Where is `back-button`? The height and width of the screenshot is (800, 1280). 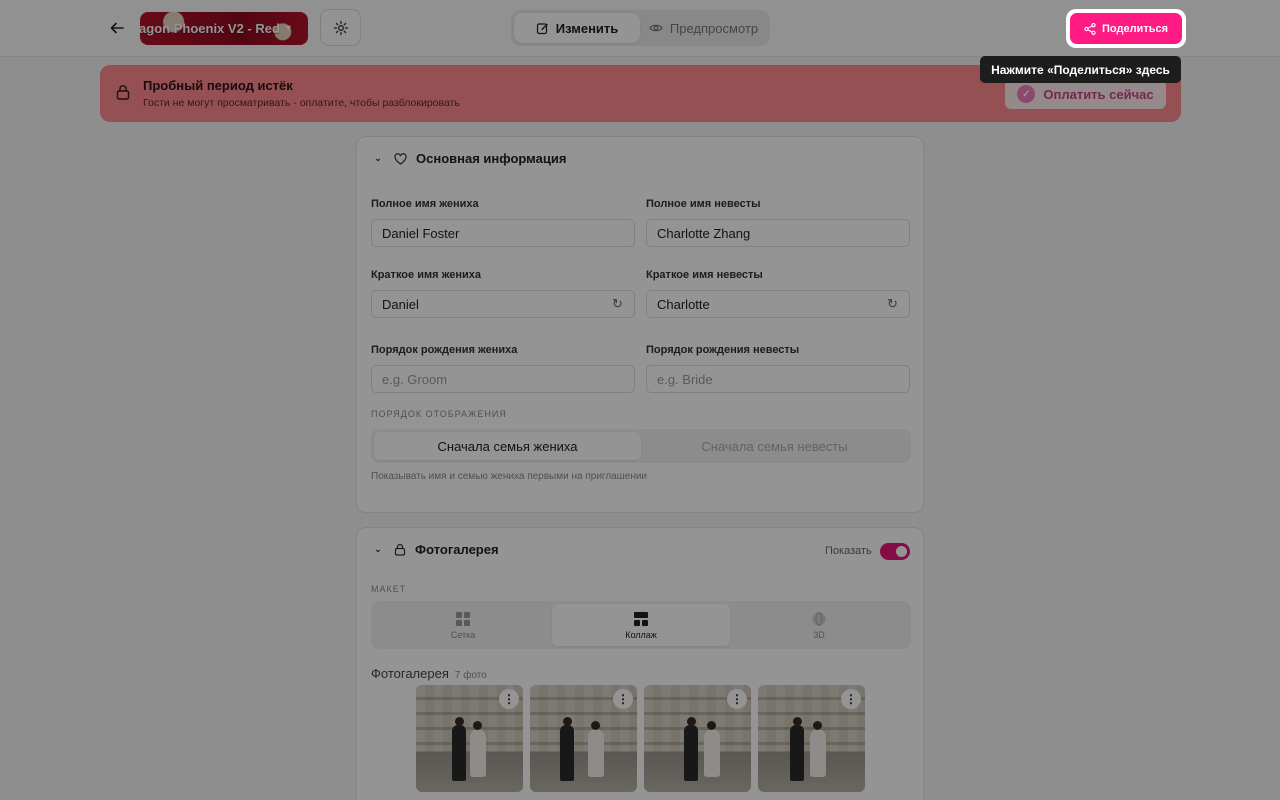 back-button is located at coordinates (117, 28).